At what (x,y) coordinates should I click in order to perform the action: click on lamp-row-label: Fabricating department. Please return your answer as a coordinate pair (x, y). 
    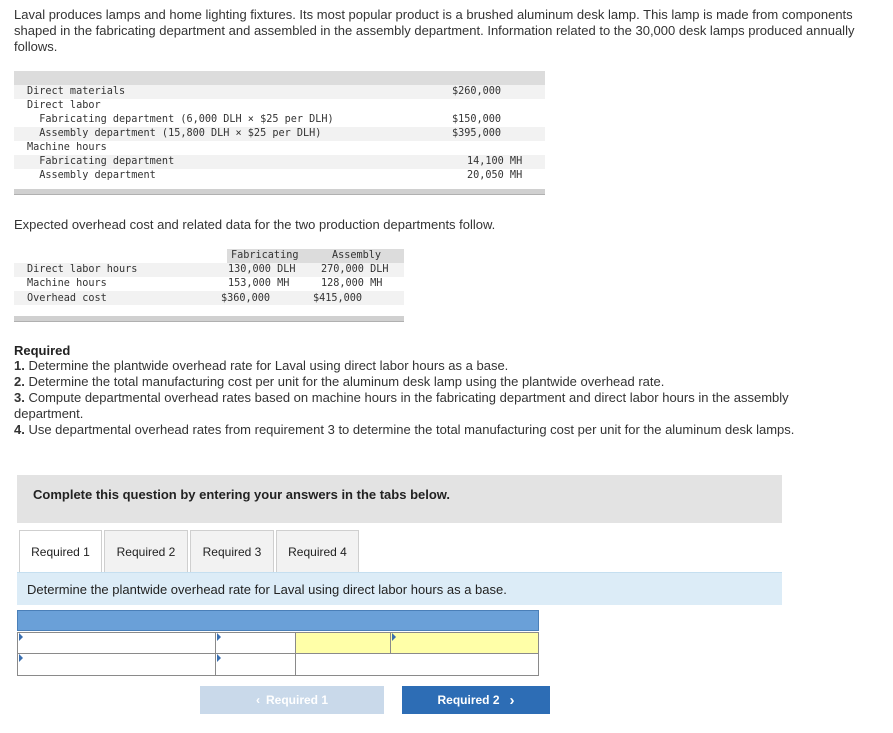
    Looking at the image, I should click on (101, 161).